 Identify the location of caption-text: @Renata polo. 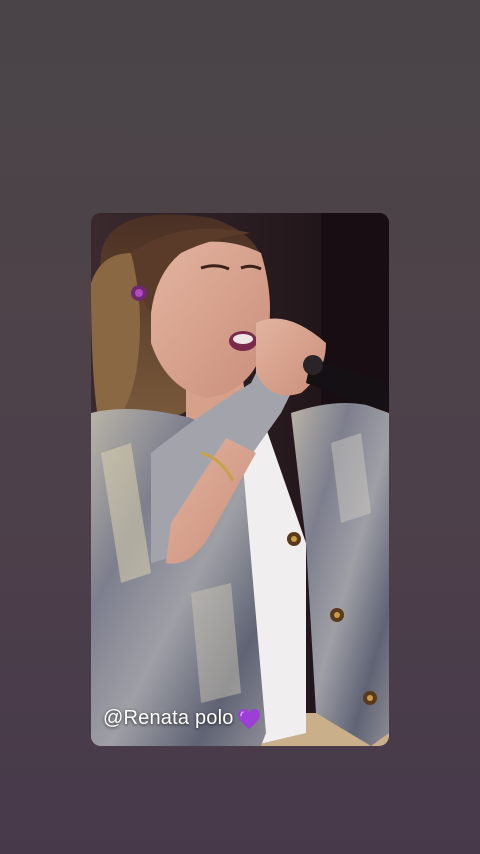
(168, 718).